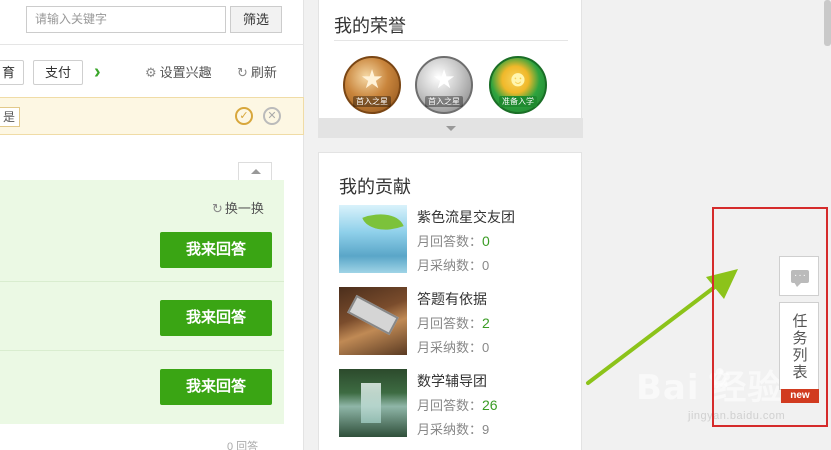 This screenshot has width=831, height=450. What do you see at coordinates (827, 23) in the screenshot?
I see `scrollbar` at bounding box center [827, 23].